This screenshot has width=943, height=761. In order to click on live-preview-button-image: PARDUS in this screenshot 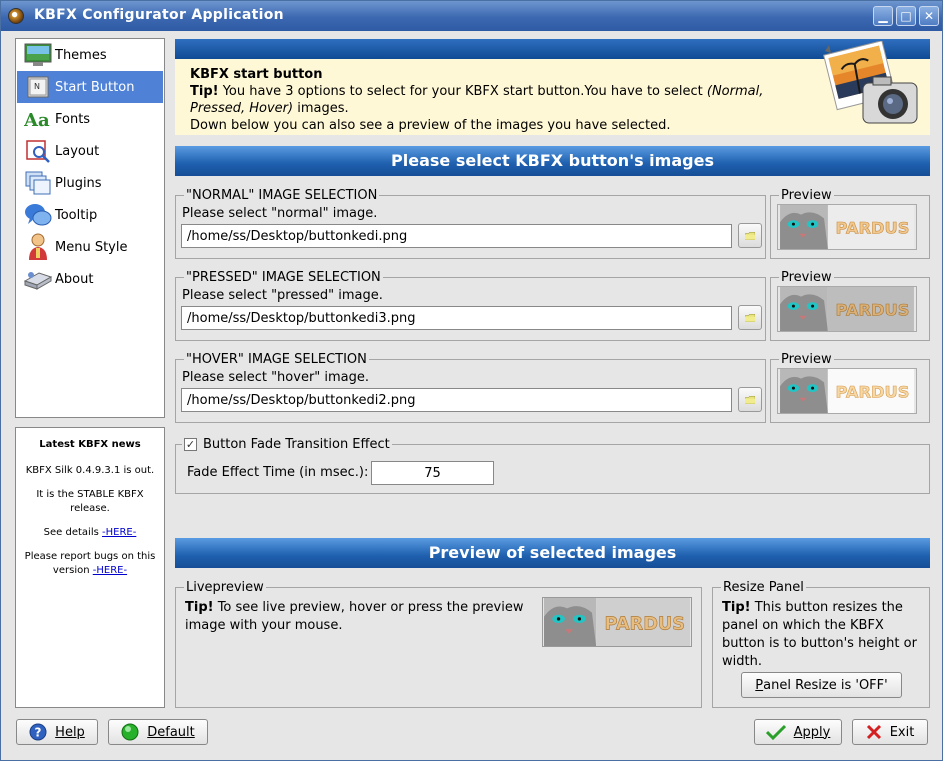, I will do `click(617, 622)`.